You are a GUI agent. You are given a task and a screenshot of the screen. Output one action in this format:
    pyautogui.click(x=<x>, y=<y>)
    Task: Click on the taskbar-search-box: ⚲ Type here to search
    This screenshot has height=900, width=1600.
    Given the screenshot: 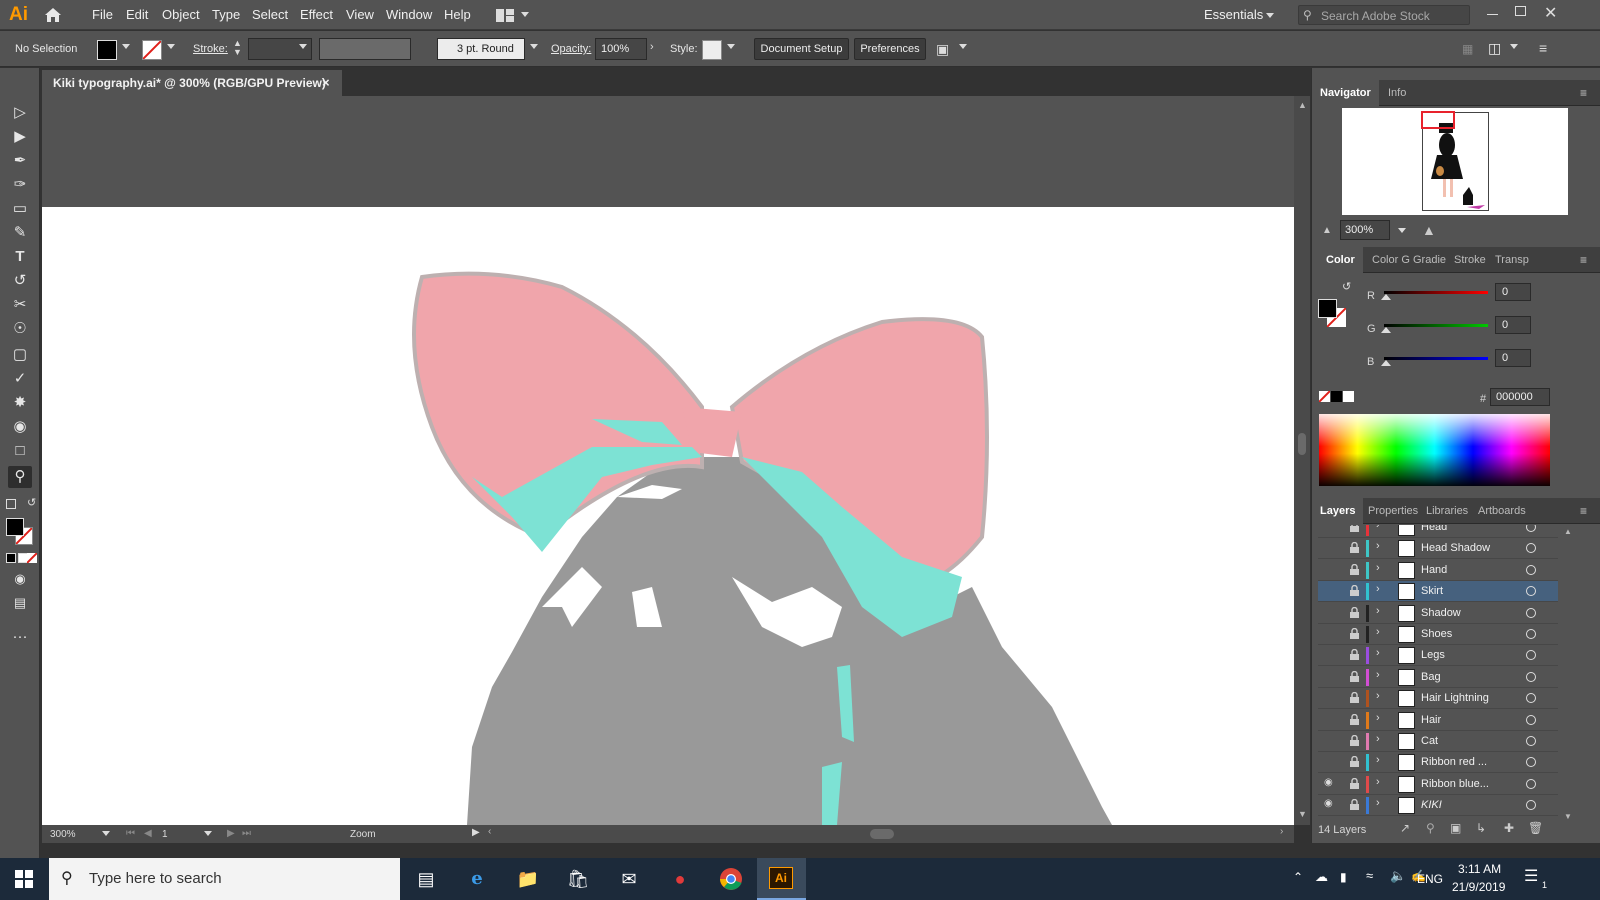 What is the action you would take?
    pyautogui.click(x=224, y=879)
    